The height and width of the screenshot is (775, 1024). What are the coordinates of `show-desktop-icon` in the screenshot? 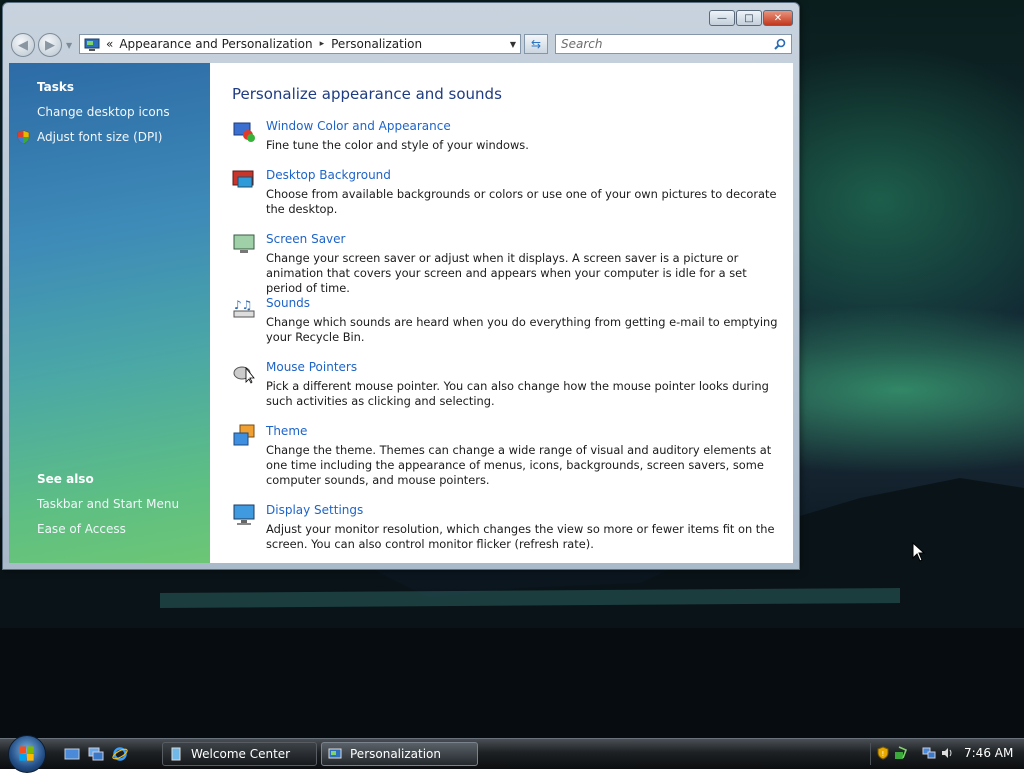 It's located at (72, 754).